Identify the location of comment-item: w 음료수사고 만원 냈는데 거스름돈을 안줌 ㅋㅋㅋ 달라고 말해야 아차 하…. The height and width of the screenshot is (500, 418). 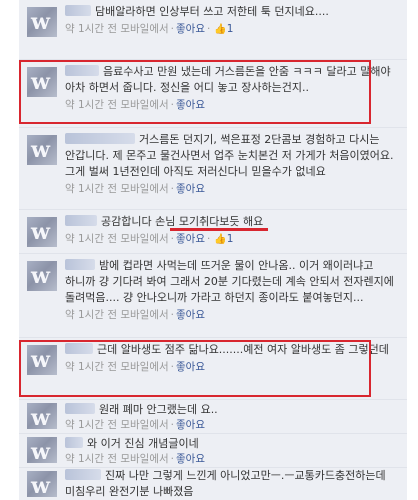
(213, 94).